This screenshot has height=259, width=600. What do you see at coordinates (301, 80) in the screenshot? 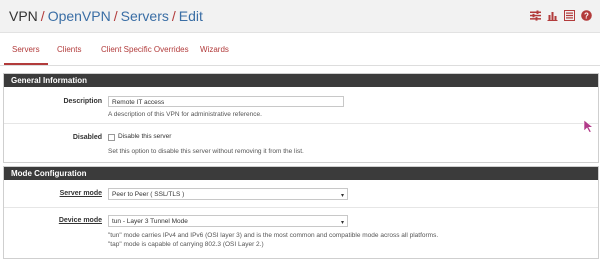
I see `panel-header: General Information` at bounding box center [301, 80].